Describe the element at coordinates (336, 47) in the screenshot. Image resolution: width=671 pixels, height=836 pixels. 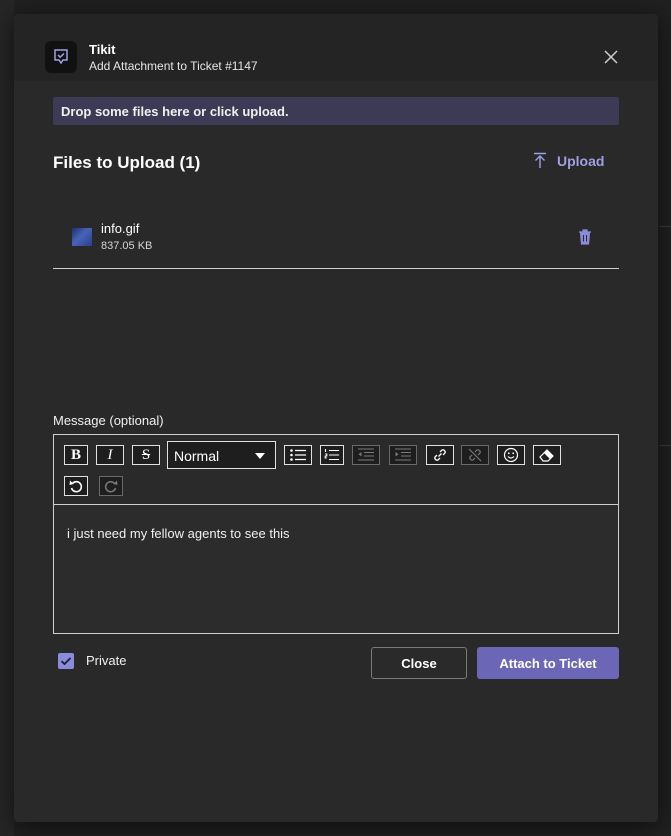
I see `dialog-header: Tikit Add Attachment to Ticket #1147` at that location.